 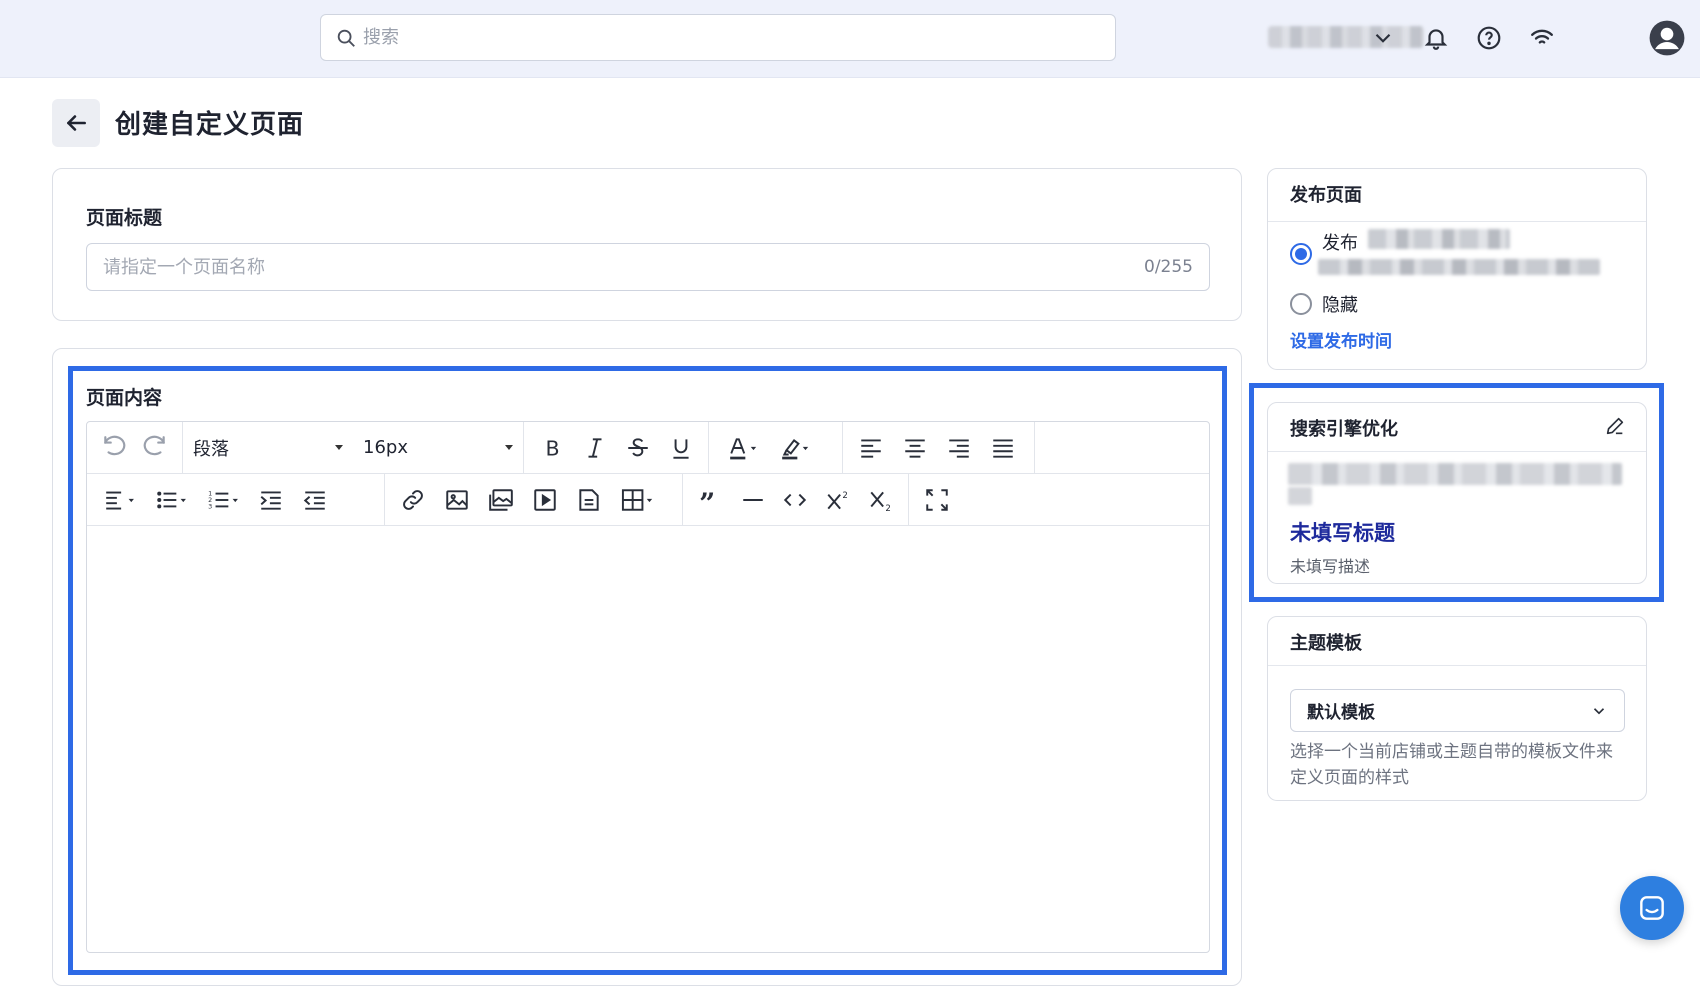 What do you see at coordinates (713, 37) in the screenshot?
I see `search-input` at bounding box center [713, 37].